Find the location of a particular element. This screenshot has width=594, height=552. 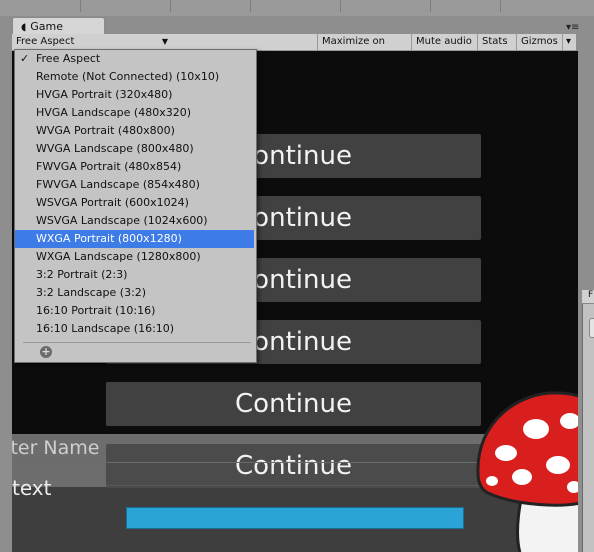

aspect-option-label: Free Aspect is located at coordinates (68, 58).